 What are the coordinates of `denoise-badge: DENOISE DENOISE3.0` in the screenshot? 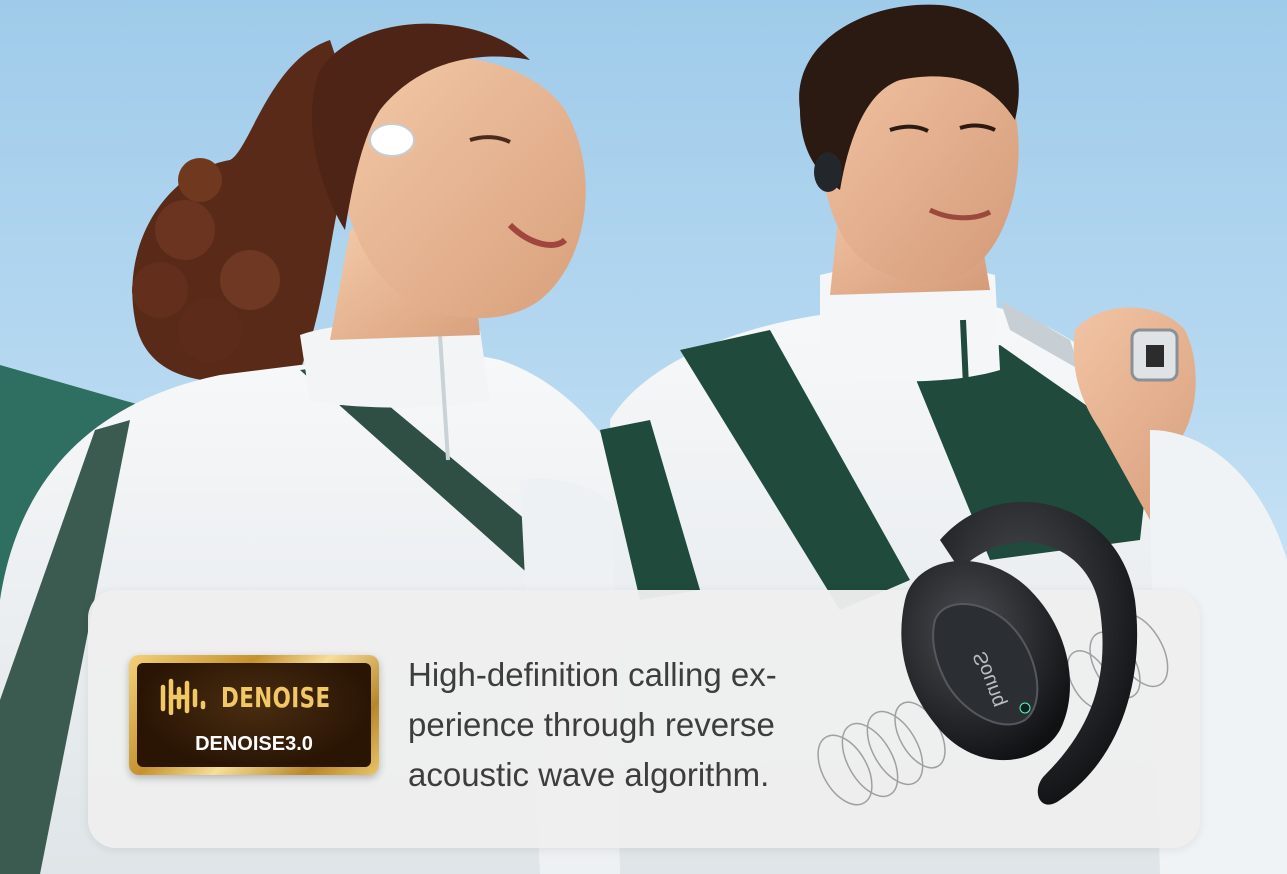 It's located at (254, 715).